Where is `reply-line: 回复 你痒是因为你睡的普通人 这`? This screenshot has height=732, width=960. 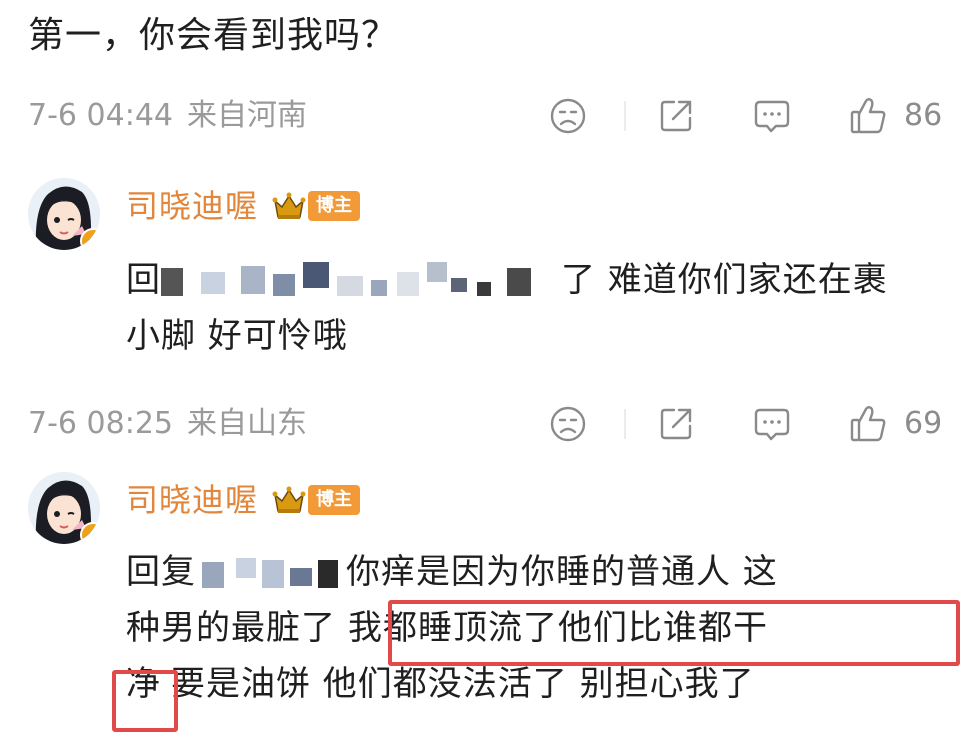 reply-line: 回复 你痒是因为你睡的普通人 这 is located at coordinates (541, 572).